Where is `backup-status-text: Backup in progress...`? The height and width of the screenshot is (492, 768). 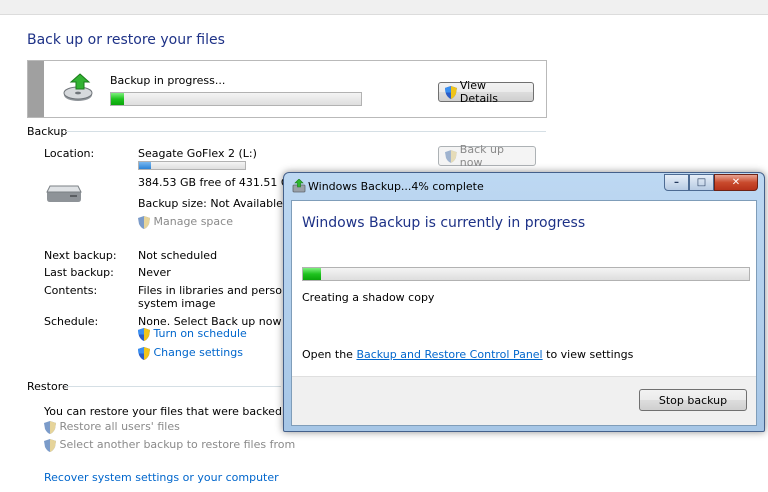
backup-status-text: Backup in progress... is located at coordinates (168, 80).